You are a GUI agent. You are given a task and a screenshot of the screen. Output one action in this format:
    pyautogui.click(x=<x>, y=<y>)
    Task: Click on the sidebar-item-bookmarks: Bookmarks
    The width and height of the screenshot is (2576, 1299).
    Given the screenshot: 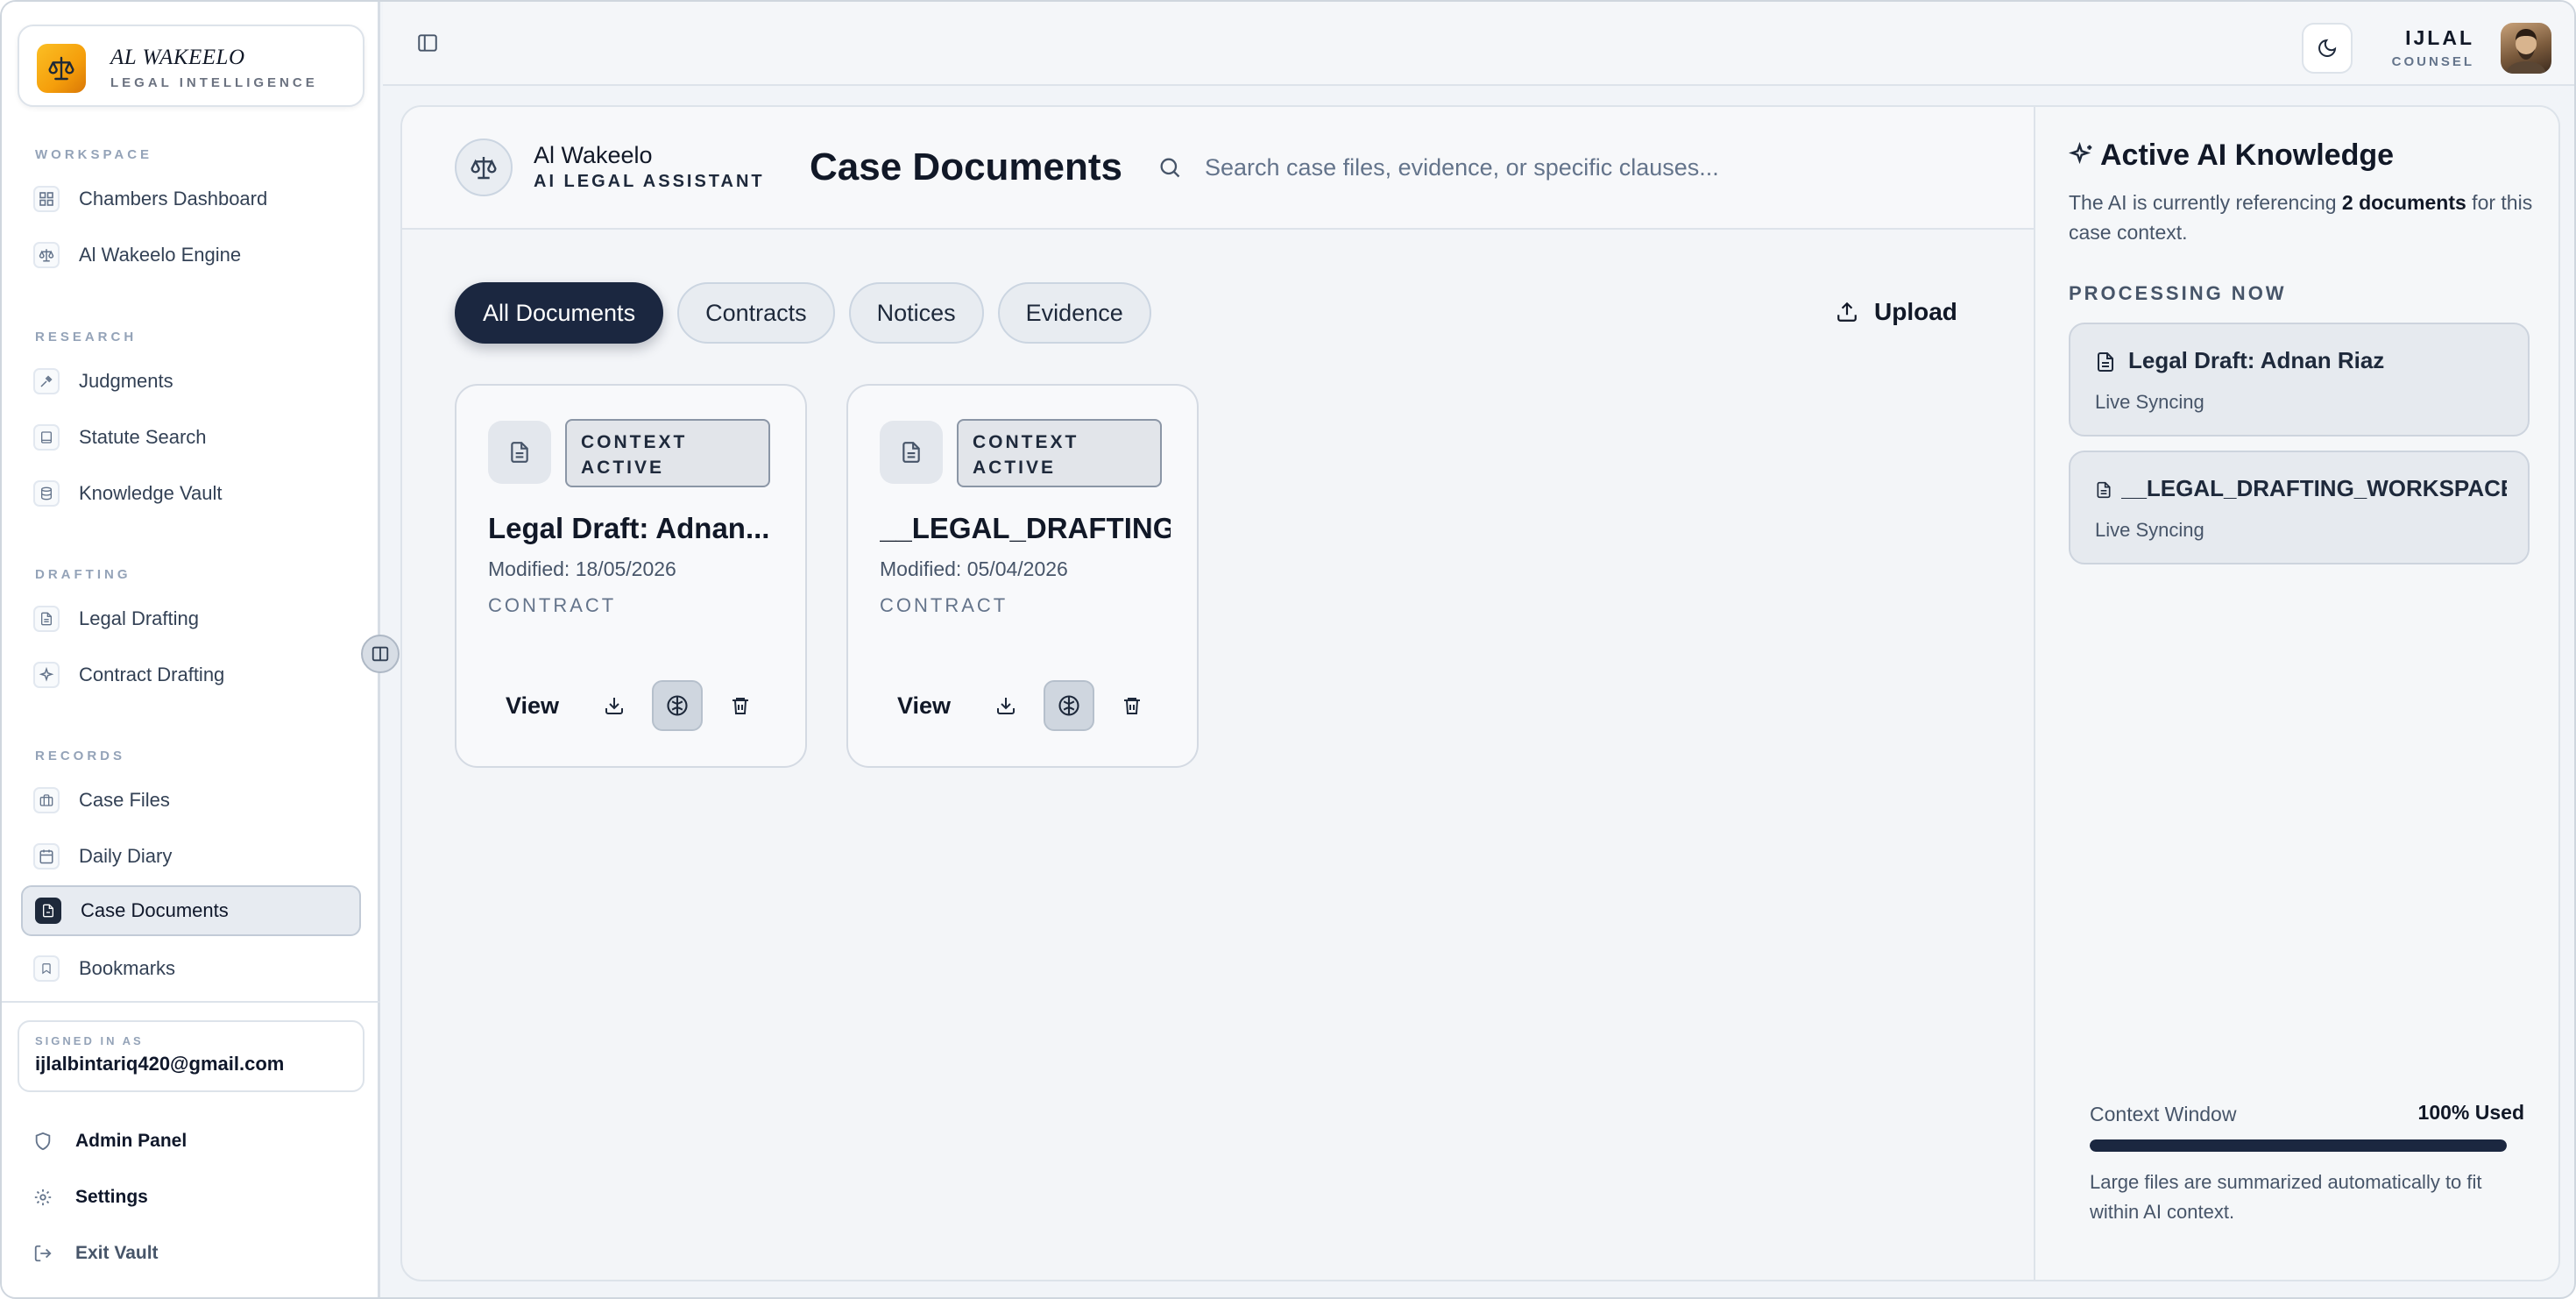 What is the action you would take?
    pyautogui.click(x=191, y=968)
    